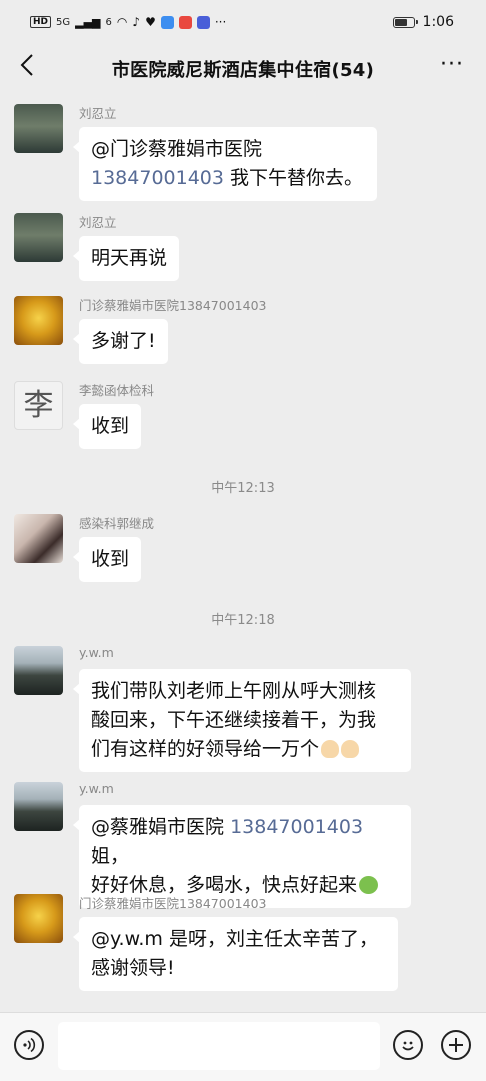  I want to click on emoji-icon, so click(408, 1046).